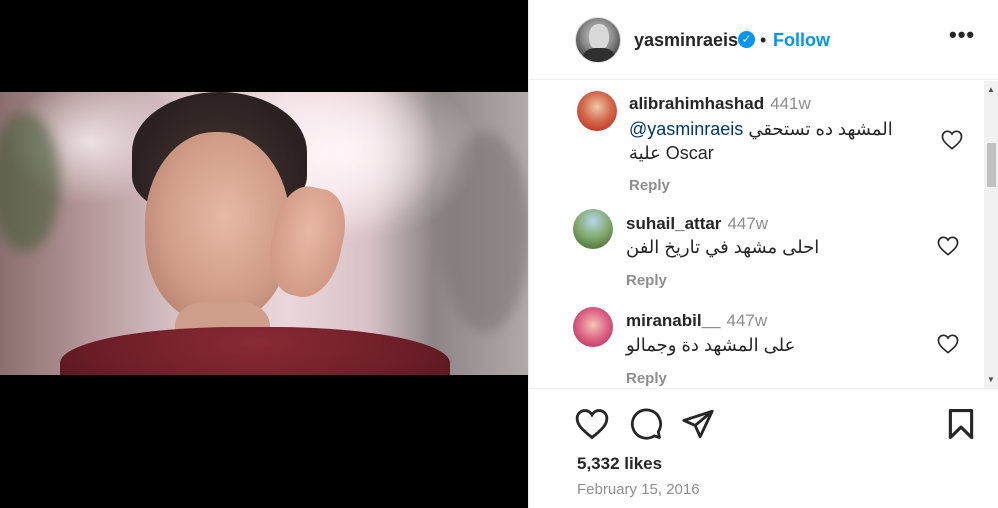  Describe the element at coordinates (671, 153) in the screenshot. I see `comment-text-line2: علية Oscar` at that location.